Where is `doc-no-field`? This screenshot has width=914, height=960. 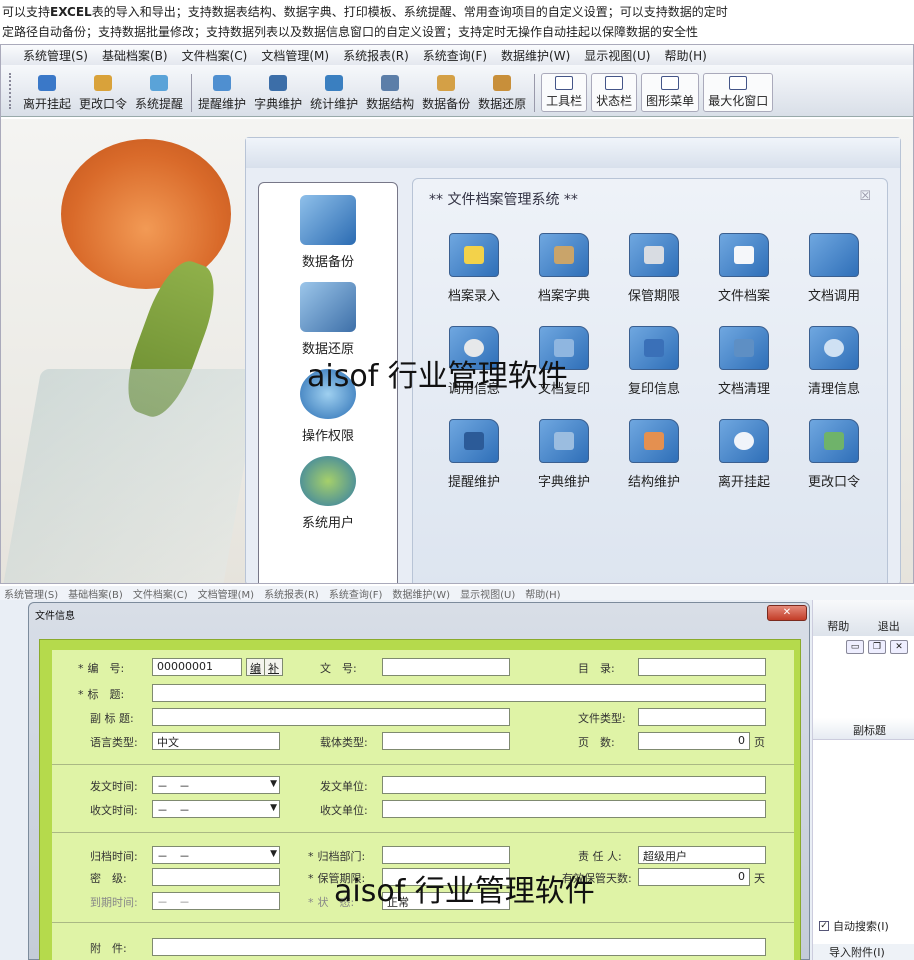
doc-no-field is located at coordinates (446, 667).